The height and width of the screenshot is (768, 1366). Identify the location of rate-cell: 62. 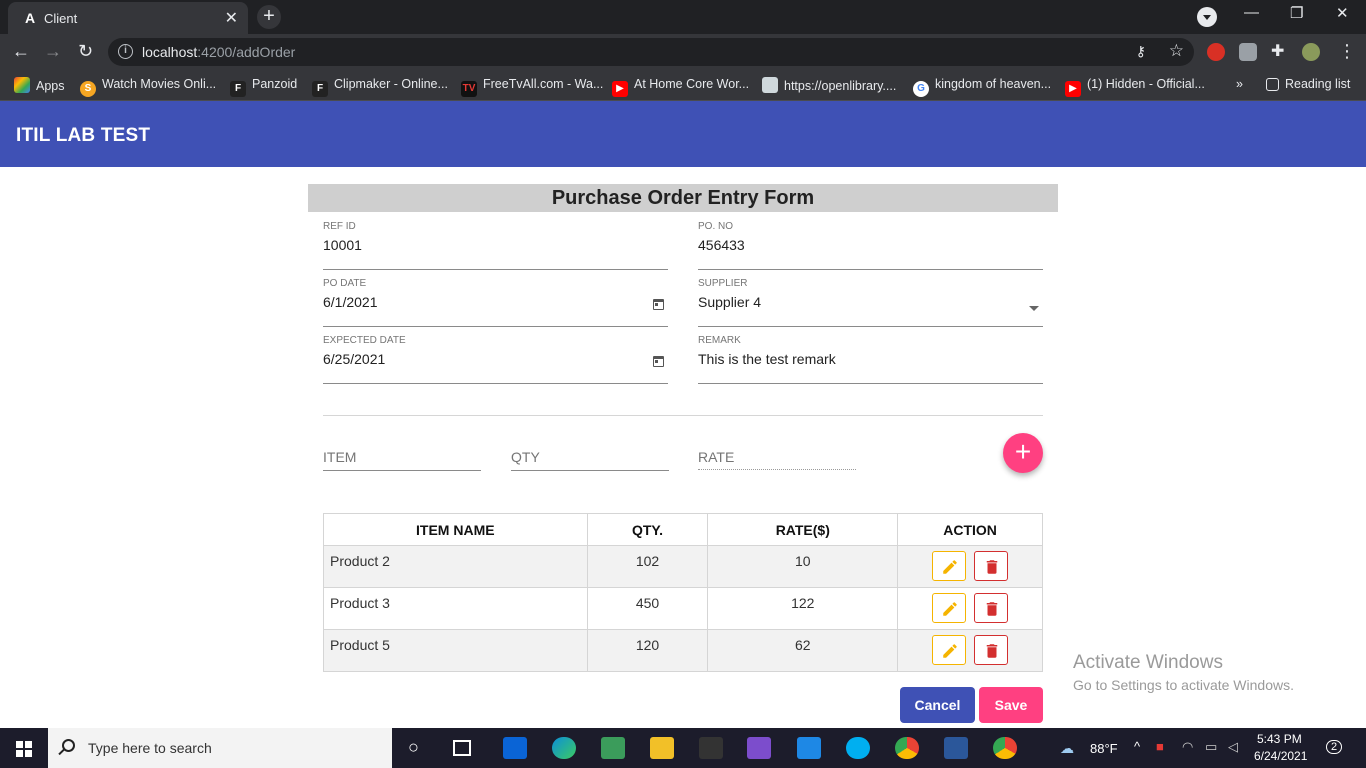
(803, 650).